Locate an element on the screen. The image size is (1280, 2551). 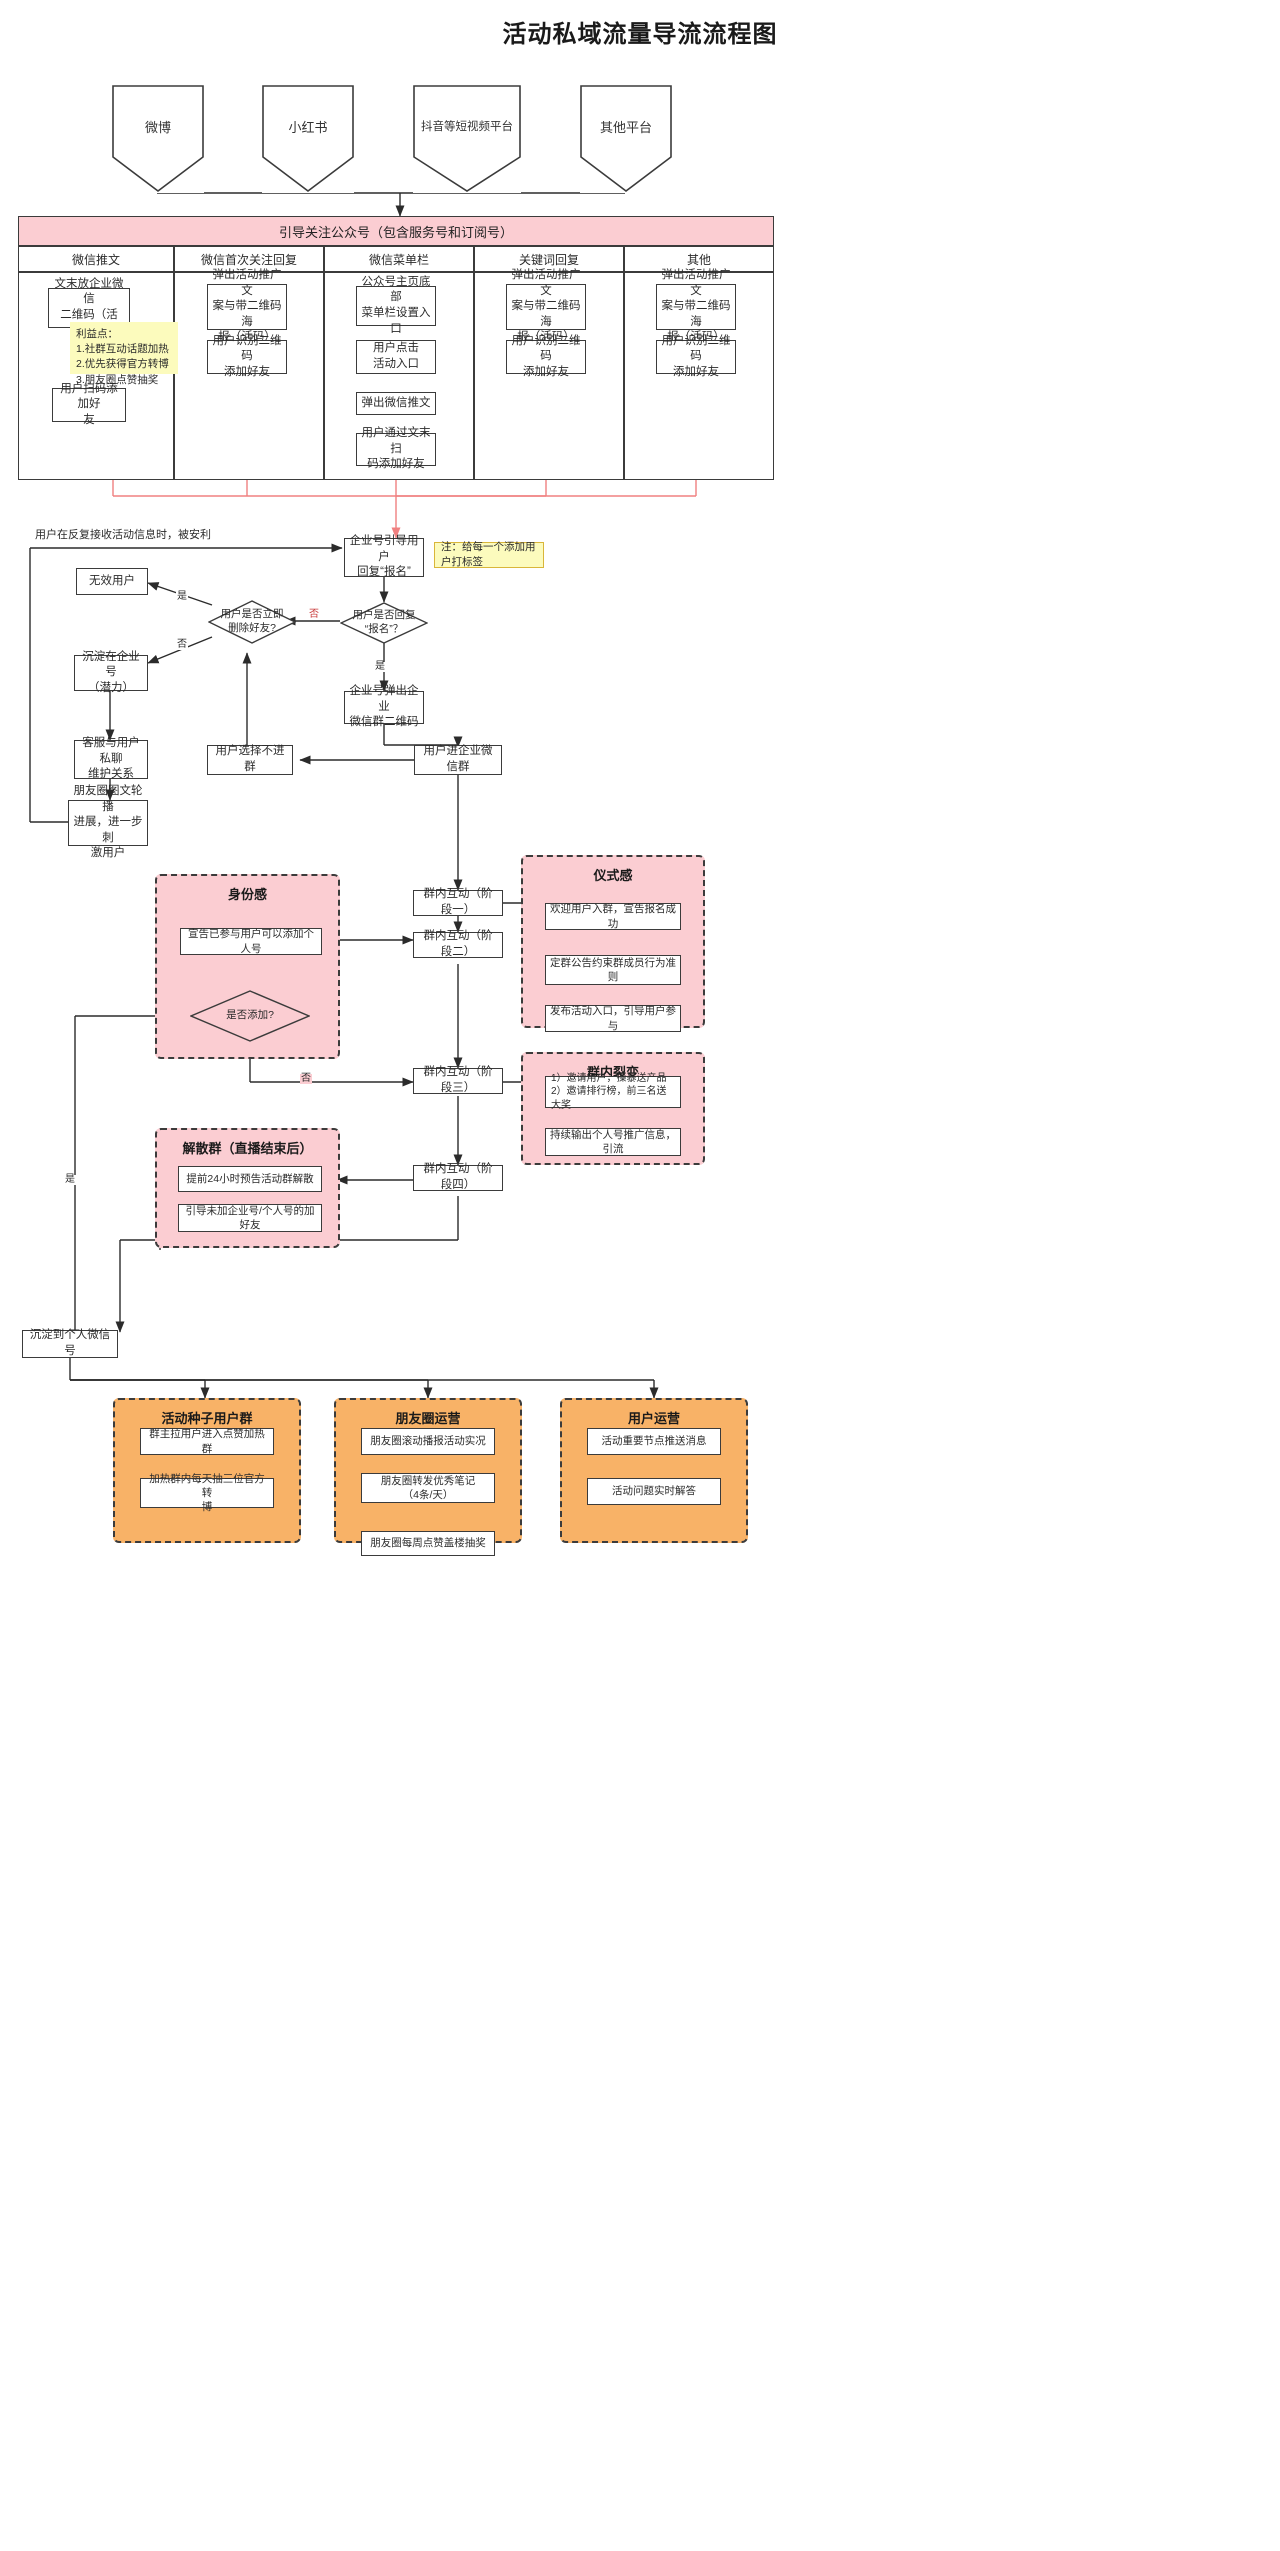
node-moments-broadcast: 朋友圈图文轮播 进展，进一步刺 激用户 is located at coordinates (108, 822).